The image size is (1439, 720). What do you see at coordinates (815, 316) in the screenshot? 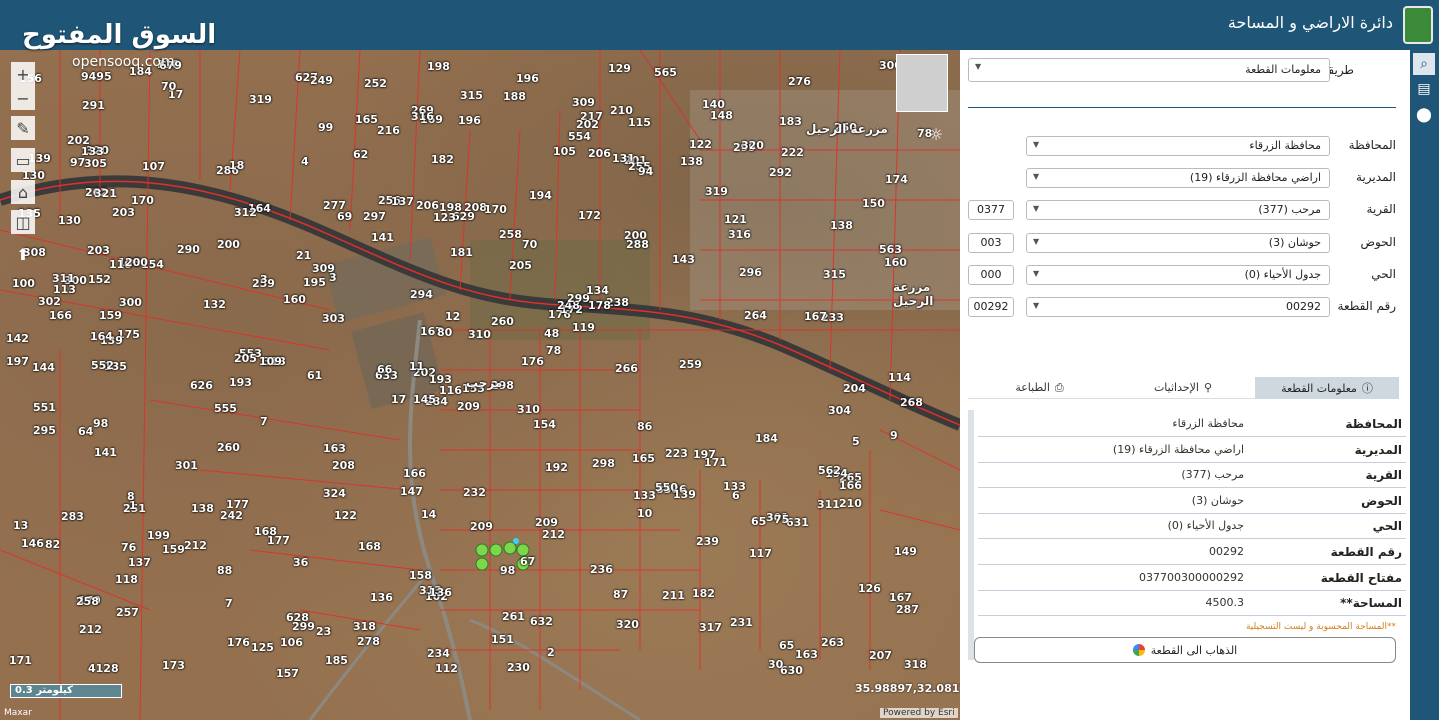
I see `plot-number-label: 167` at bounding box center [815, 316].